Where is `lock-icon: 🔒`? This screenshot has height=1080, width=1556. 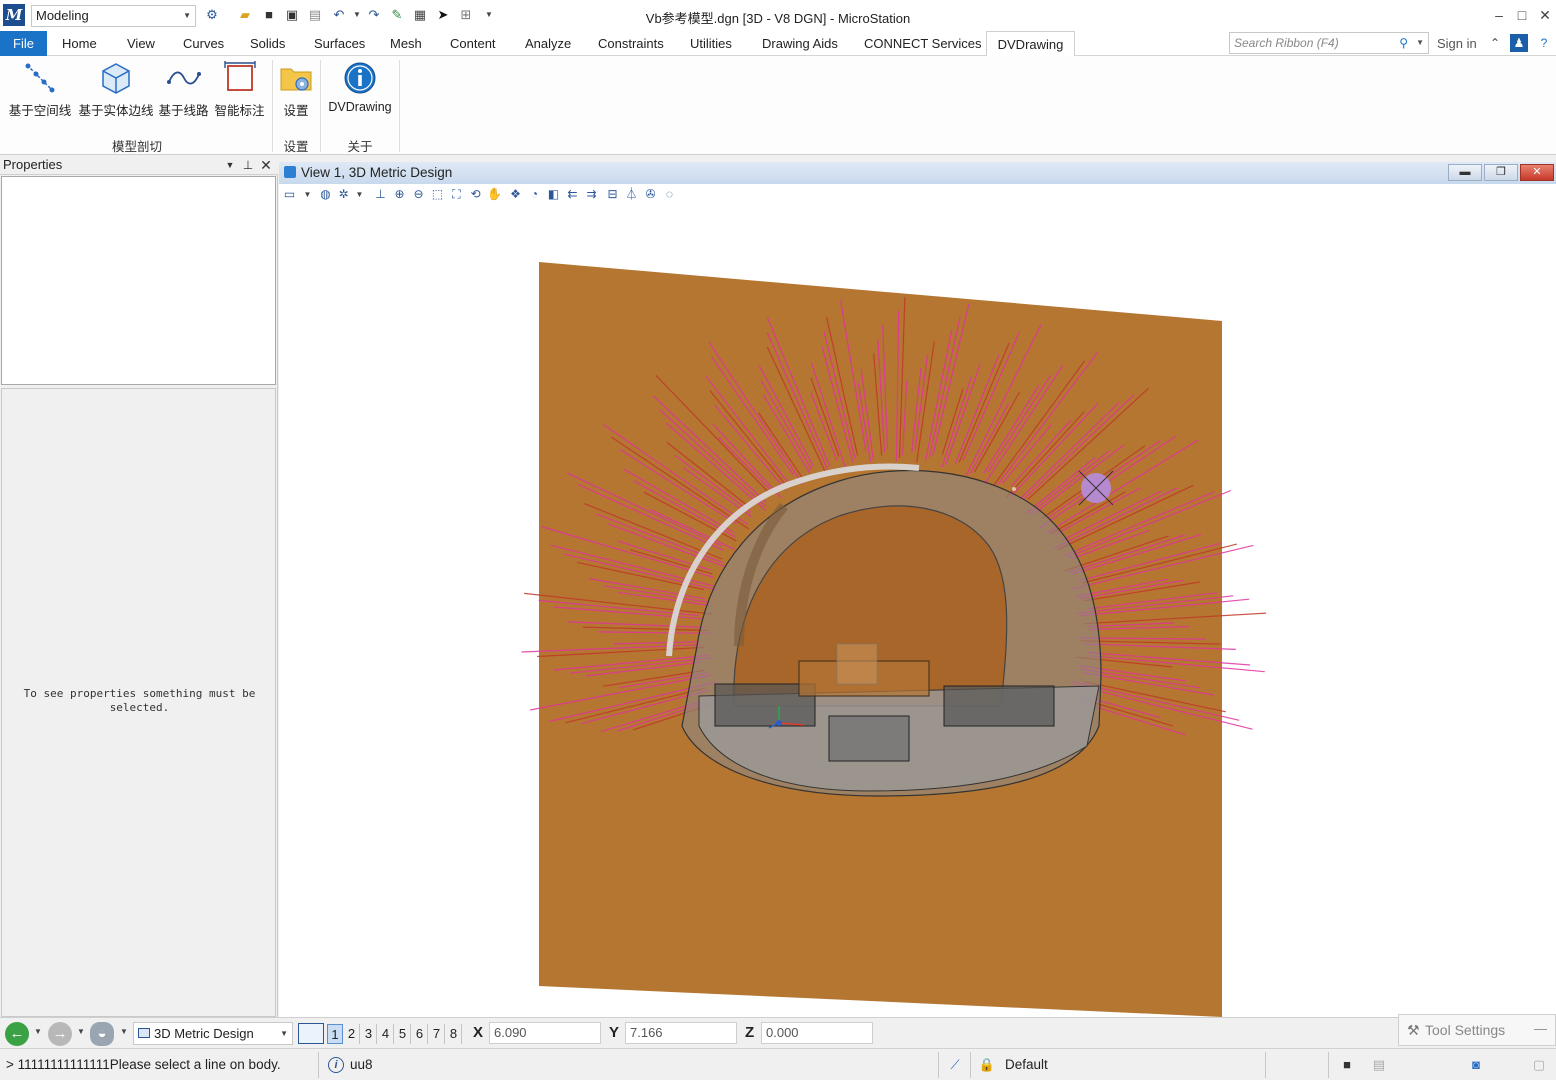 lock-icon: 🔒 is located at coordinates (987, 1065).